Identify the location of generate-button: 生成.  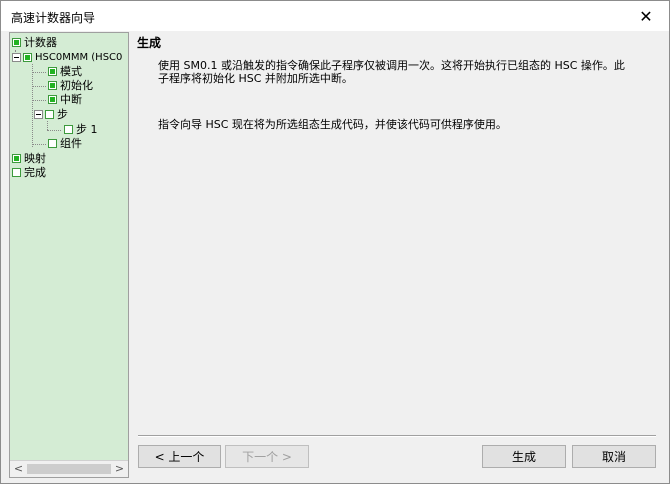
(524, 456).